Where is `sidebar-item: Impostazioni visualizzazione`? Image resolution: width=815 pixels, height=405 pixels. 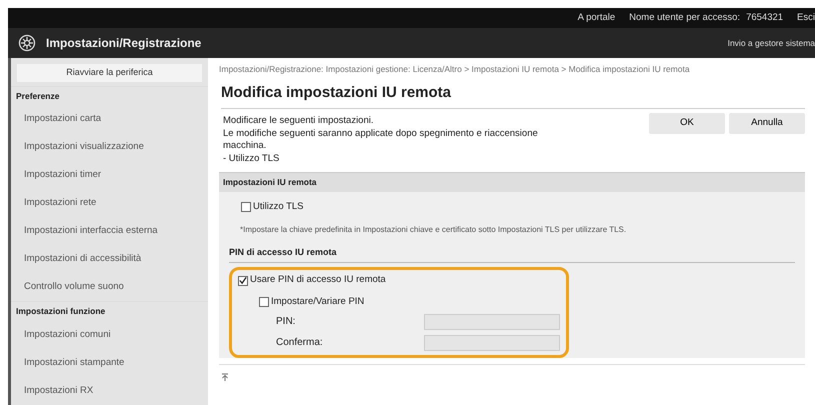 sidebar-item: Impostazioni visualizzazione is located at coordinates (109, 147).